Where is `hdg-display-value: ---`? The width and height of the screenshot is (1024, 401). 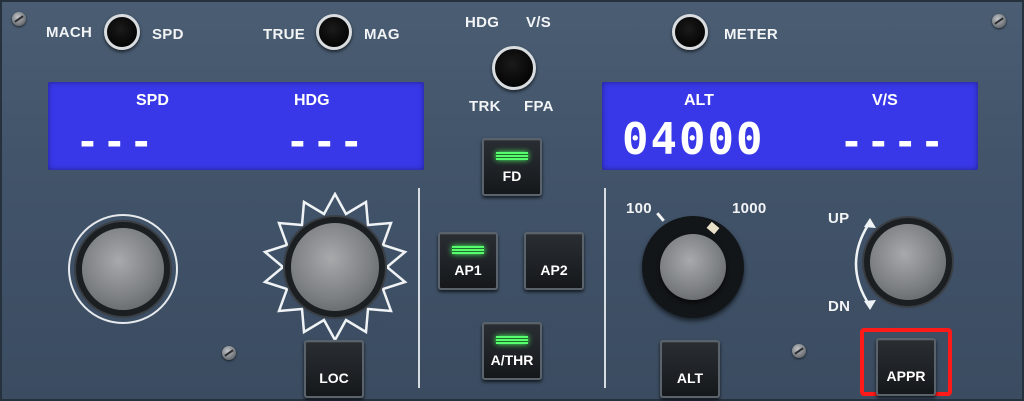
hdg-display-value: --- is located at coordinates (326, 142).